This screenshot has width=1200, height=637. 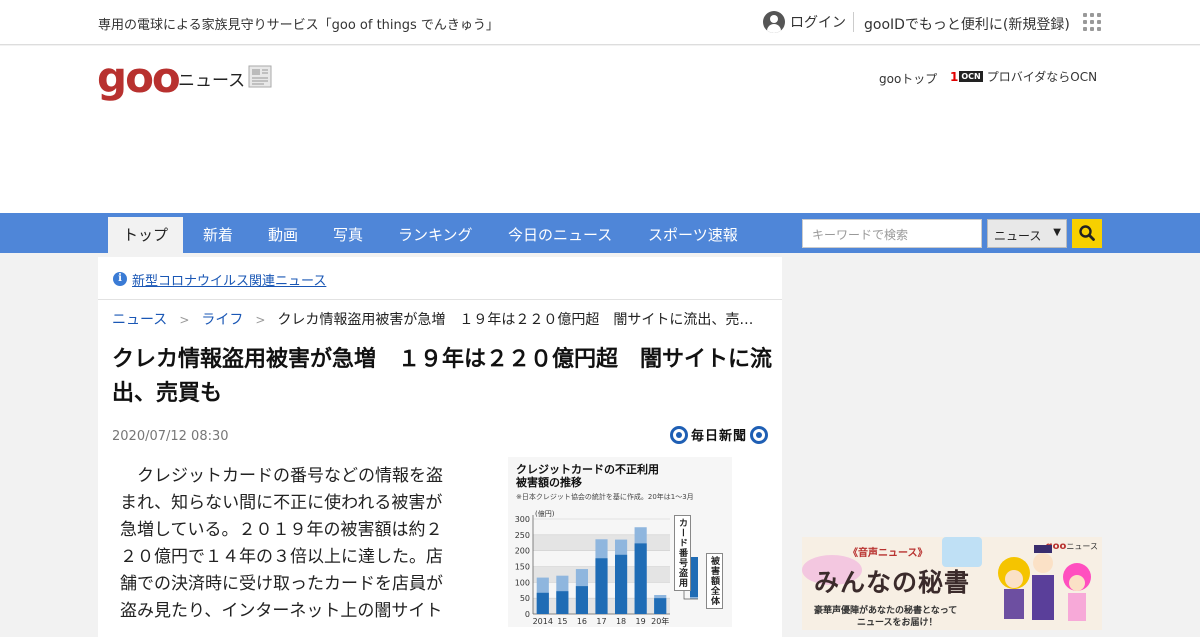 What do you see at coordinates (522, 519) in the screenshot?
I see `y-tick-label: 300` at bounding box center [522, 519].